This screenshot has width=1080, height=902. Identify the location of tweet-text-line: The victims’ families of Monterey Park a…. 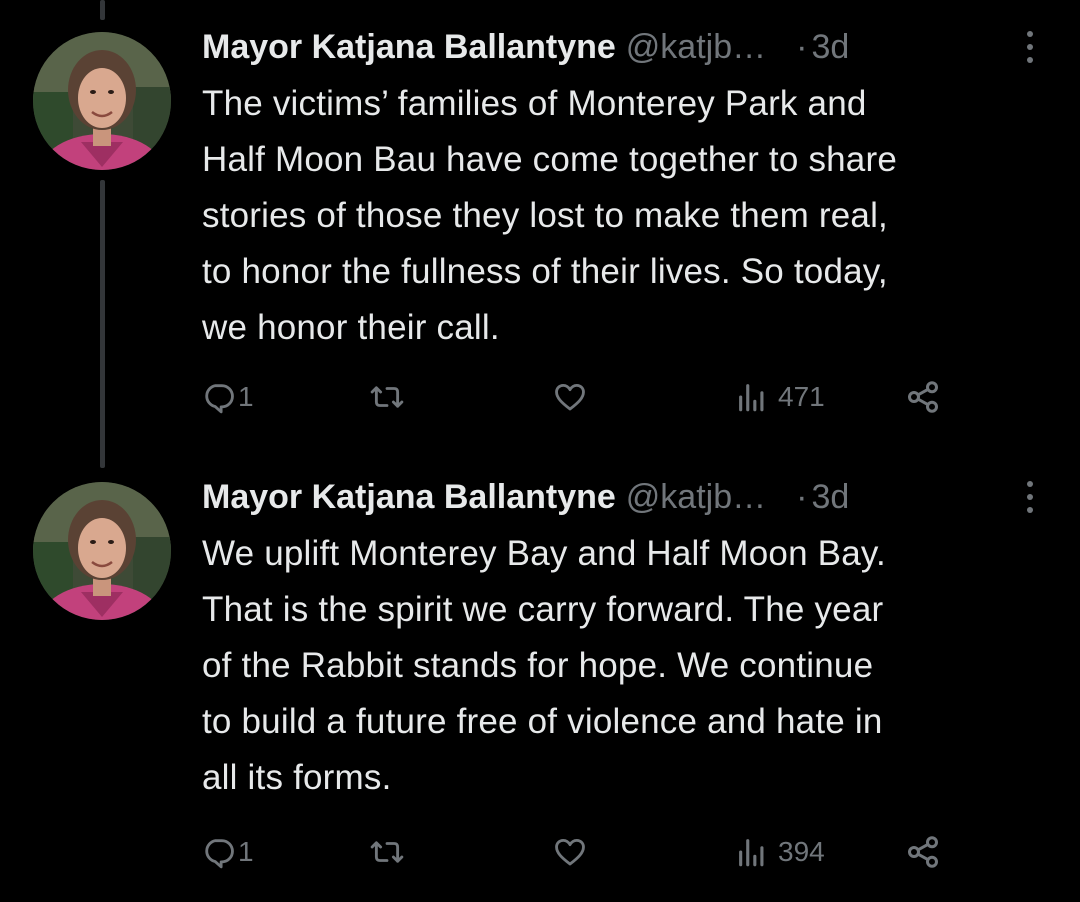
(534, 103).